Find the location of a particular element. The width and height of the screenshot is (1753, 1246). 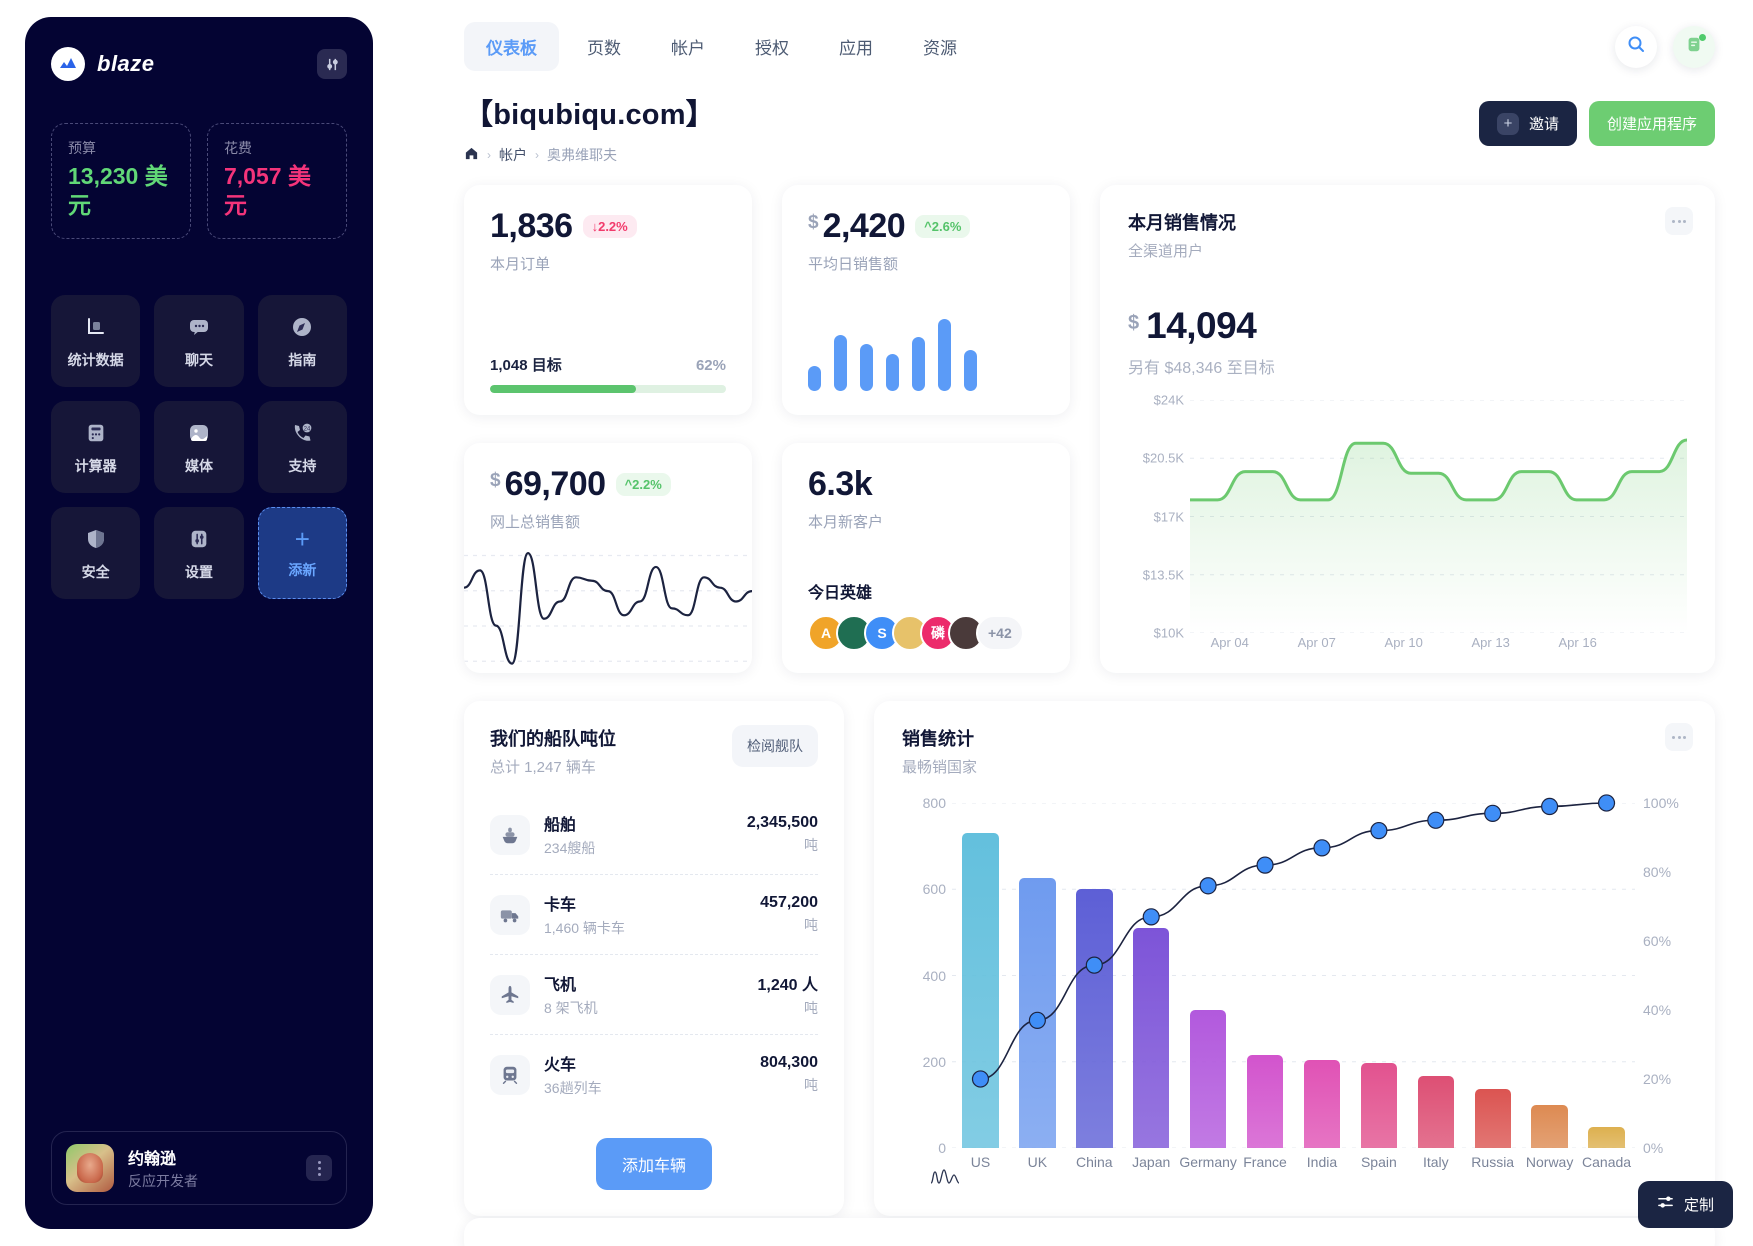

user-profile: 约翰逊 反应开发者 is located at coordinates (199, 1168).